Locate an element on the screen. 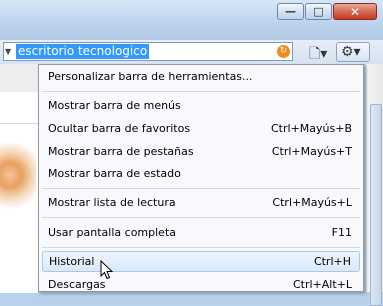 This screenshot has height=306, width=383. maximize-icon: □ is located at coordinates (318, 11).